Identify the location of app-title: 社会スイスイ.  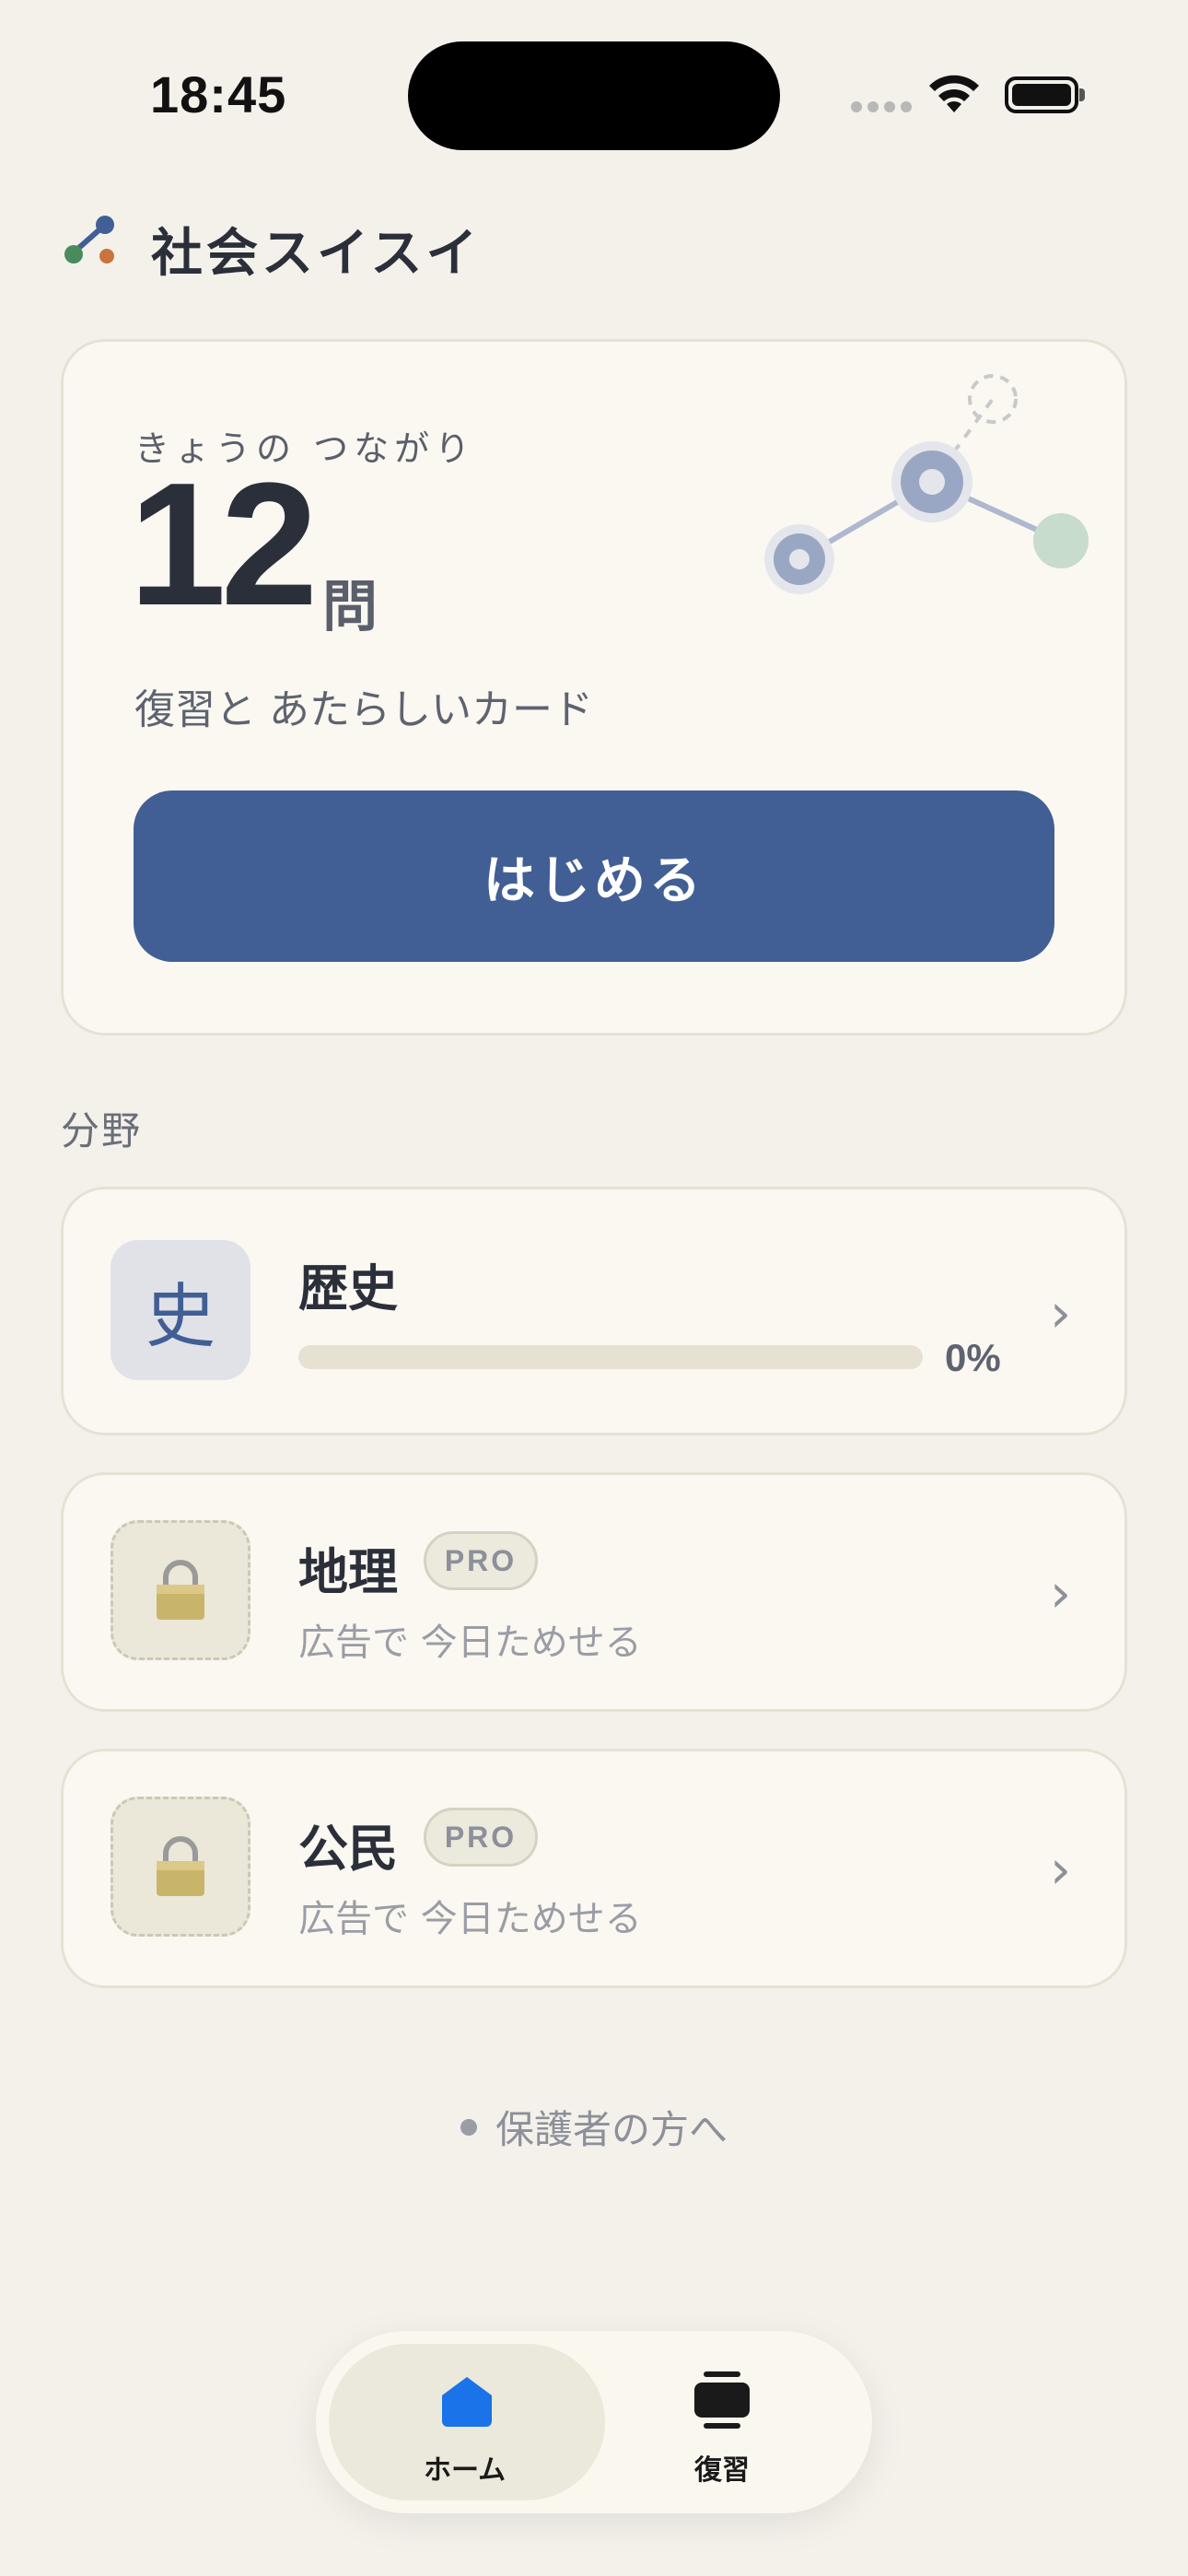
(316, 254).